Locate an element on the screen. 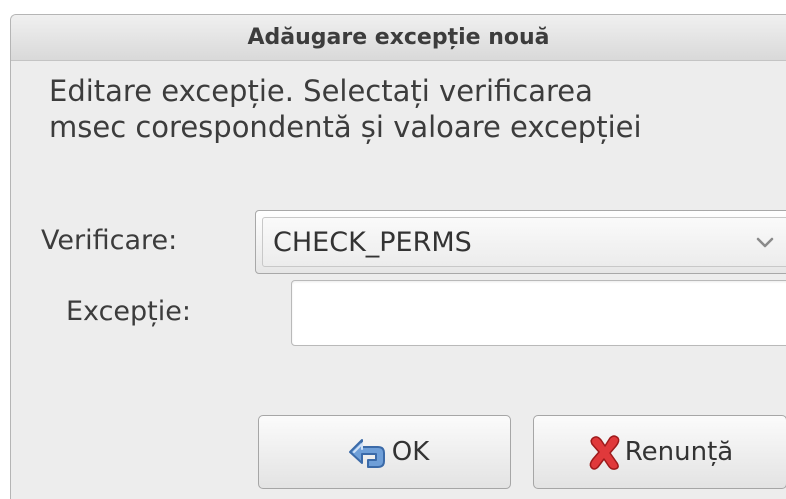 This screenshot has width=786, height=499. check-label: Verificare: is located at coordinates (109, 240).